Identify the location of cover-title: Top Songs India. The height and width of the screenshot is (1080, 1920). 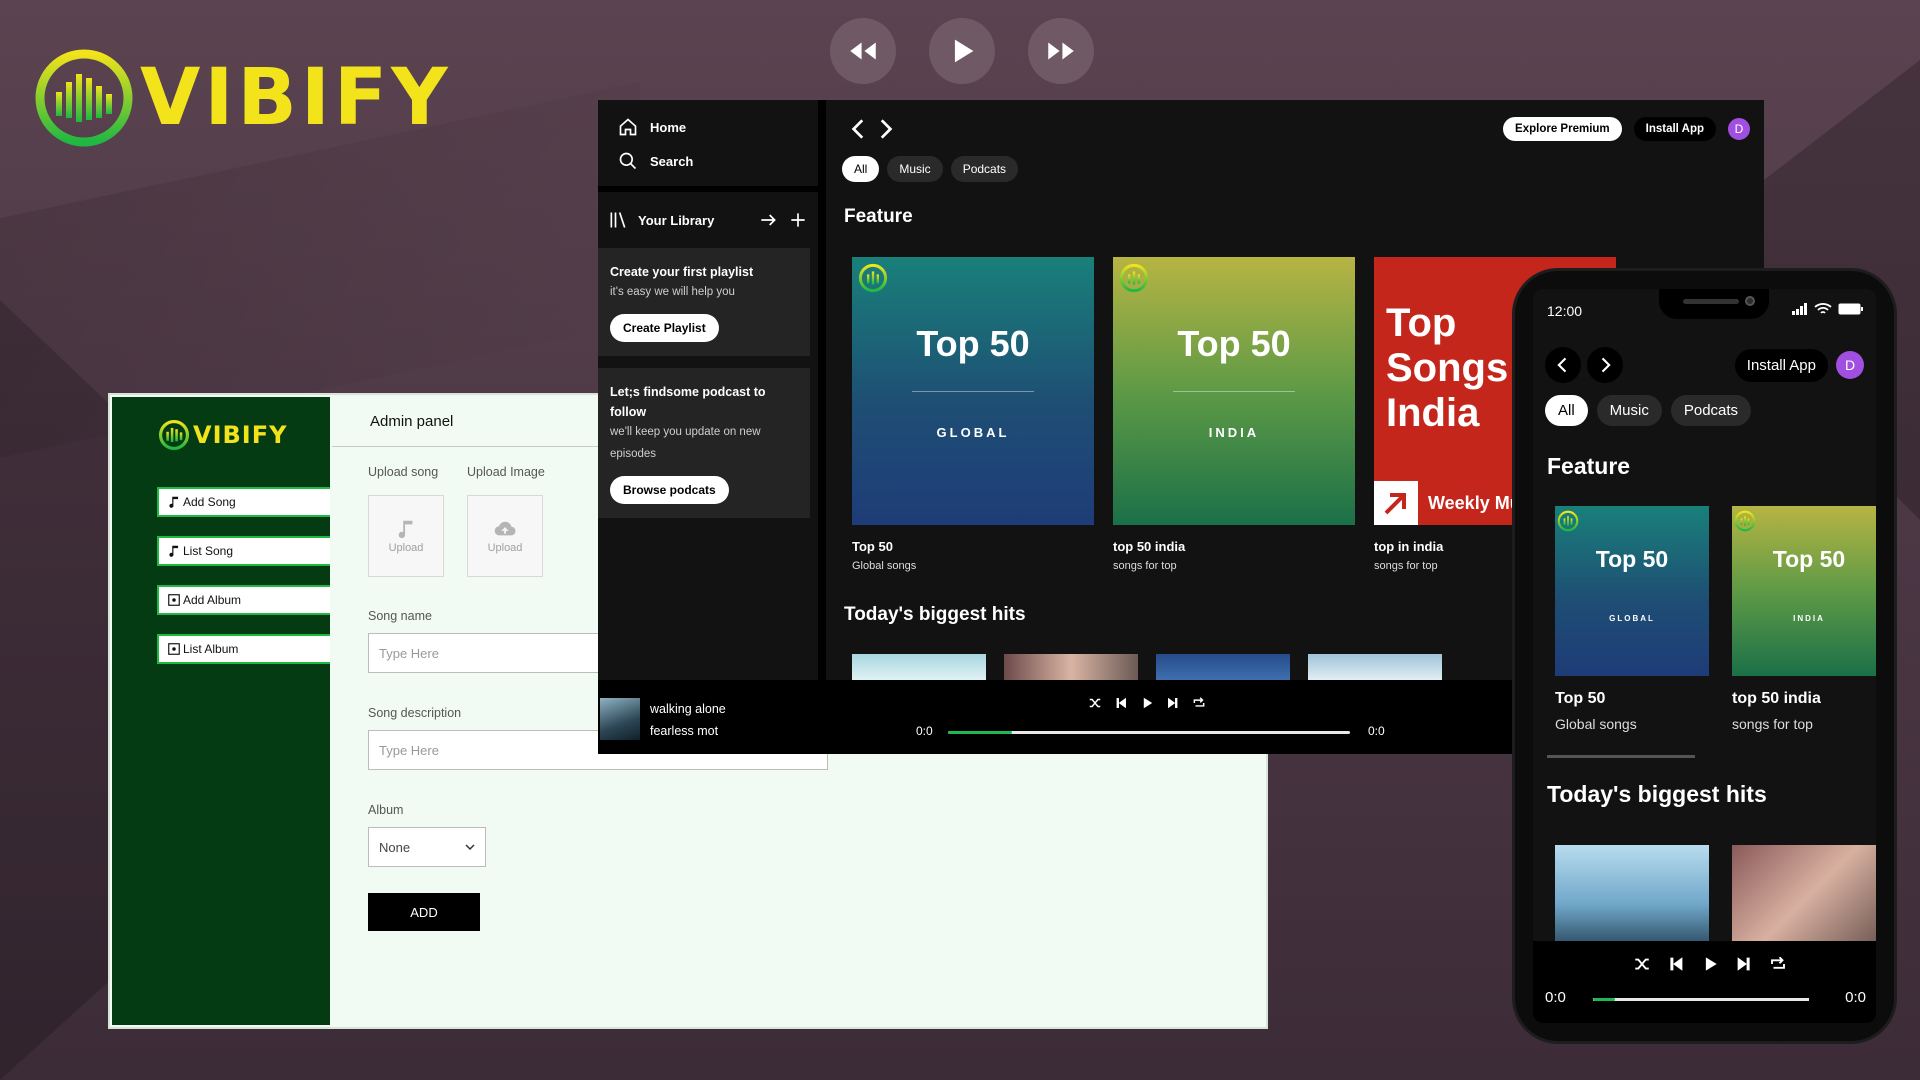
(1447, 368).